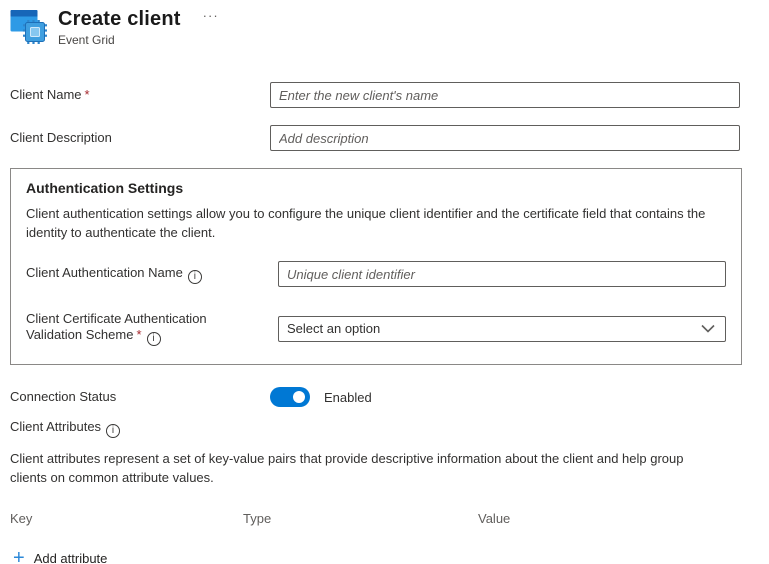 The width and height of the screenshot is (769, 564). What do you see at coordinates (19, 555) in the screenshot?
I see `plus-icon: +` at bounding box center [19, 555].